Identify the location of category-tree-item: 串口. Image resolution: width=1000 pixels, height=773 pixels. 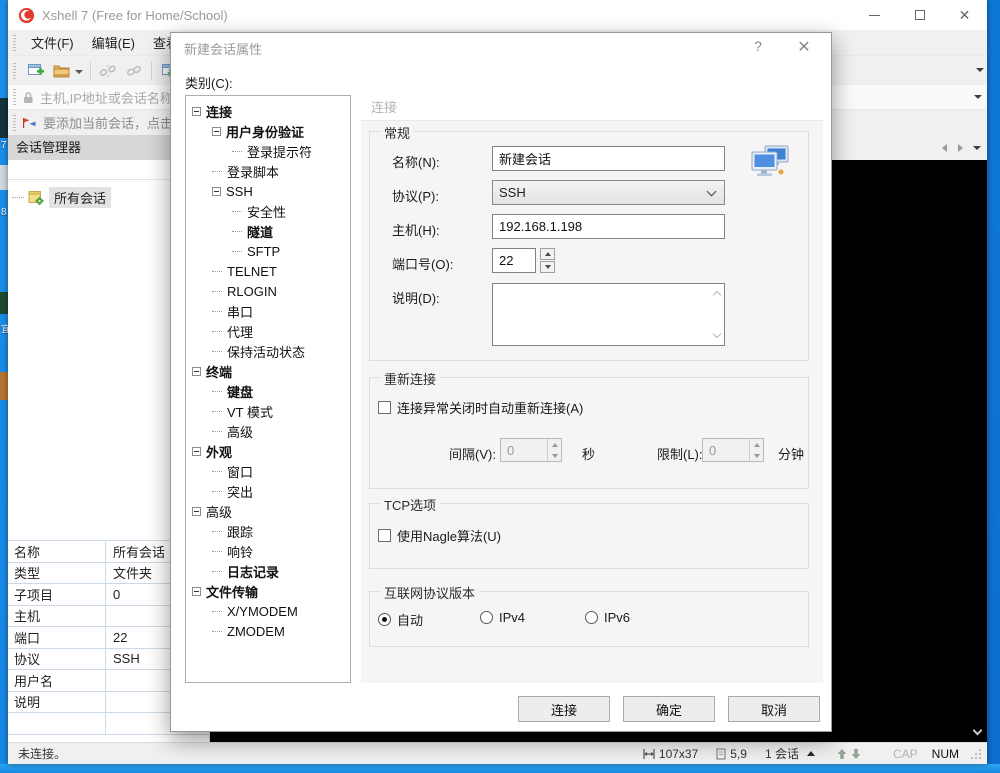
(268, 311).